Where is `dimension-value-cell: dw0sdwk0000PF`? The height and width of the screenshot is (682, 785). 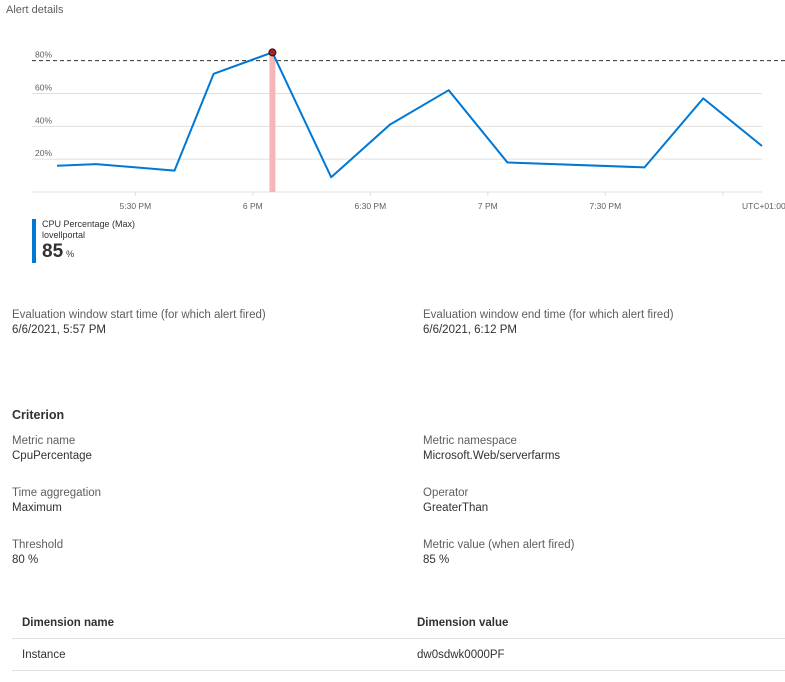 dimension-value-cell: dw0sdwk0000PF is located at coordinates (596, 654).